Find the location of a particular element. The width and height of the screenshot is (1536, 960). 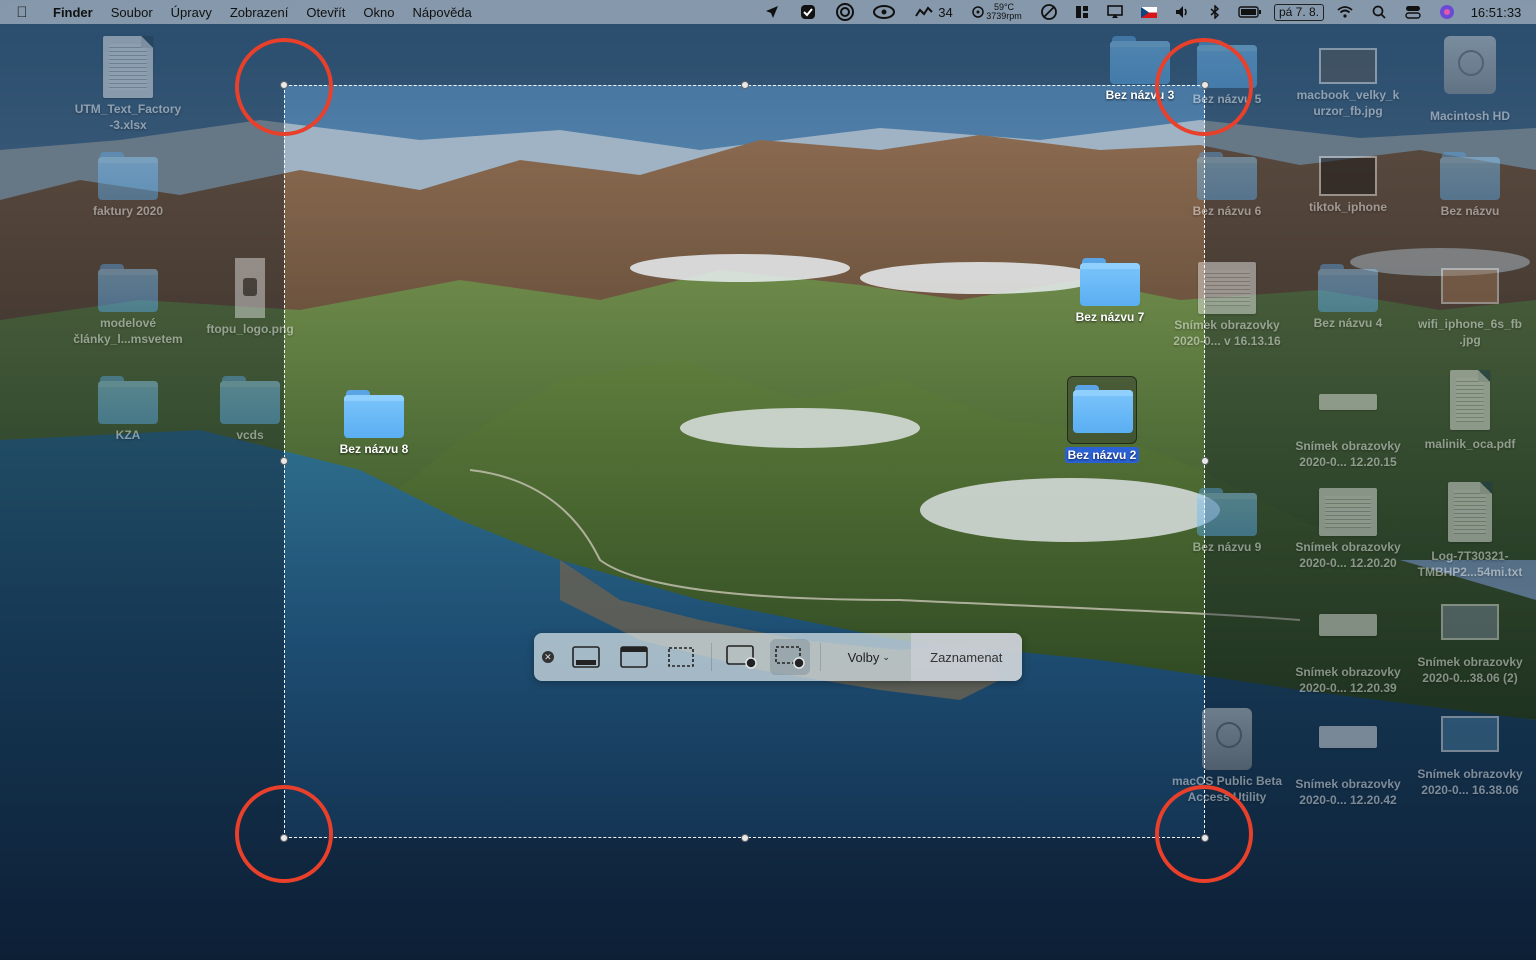

annotation-ring-bottom-left is located at coordinates (284, 834).